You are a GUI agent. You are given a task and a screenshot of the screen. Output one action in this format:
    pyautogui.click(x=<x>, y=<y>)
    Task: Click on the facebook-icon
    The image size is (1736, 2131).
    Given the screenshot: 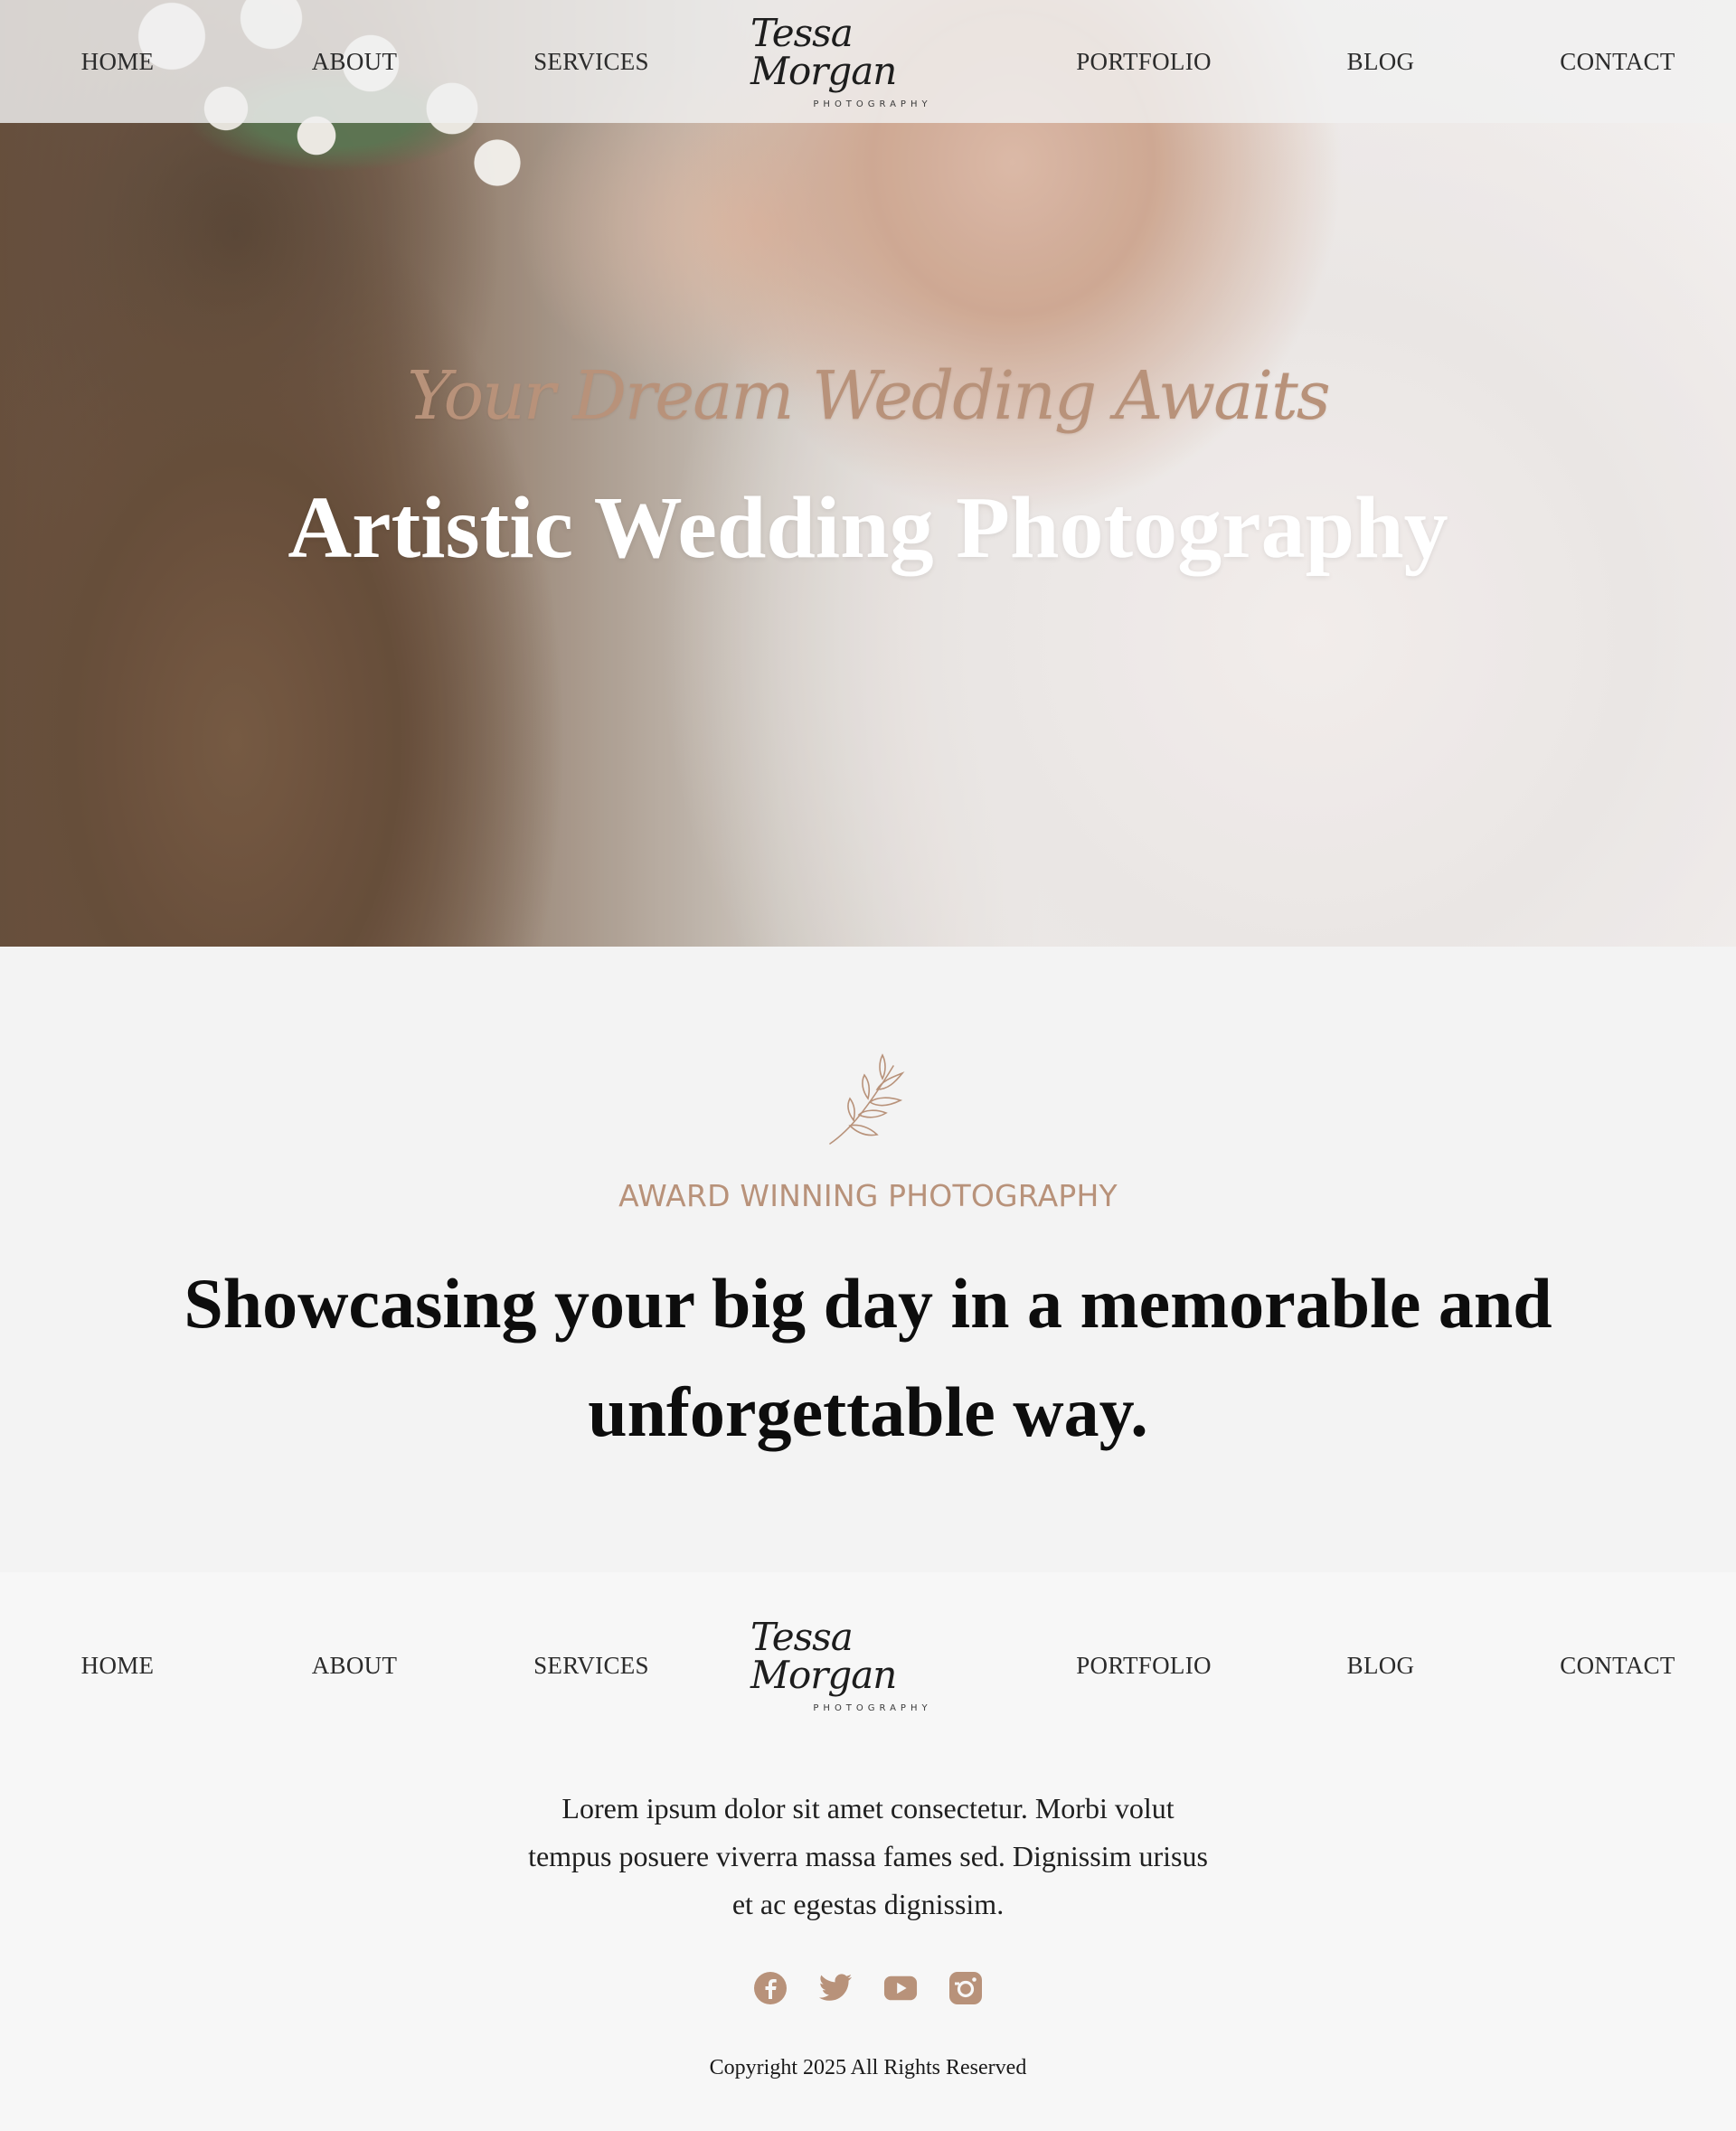 What is the action you would take?
    pyautogui.click(x=771, y=1988)
    